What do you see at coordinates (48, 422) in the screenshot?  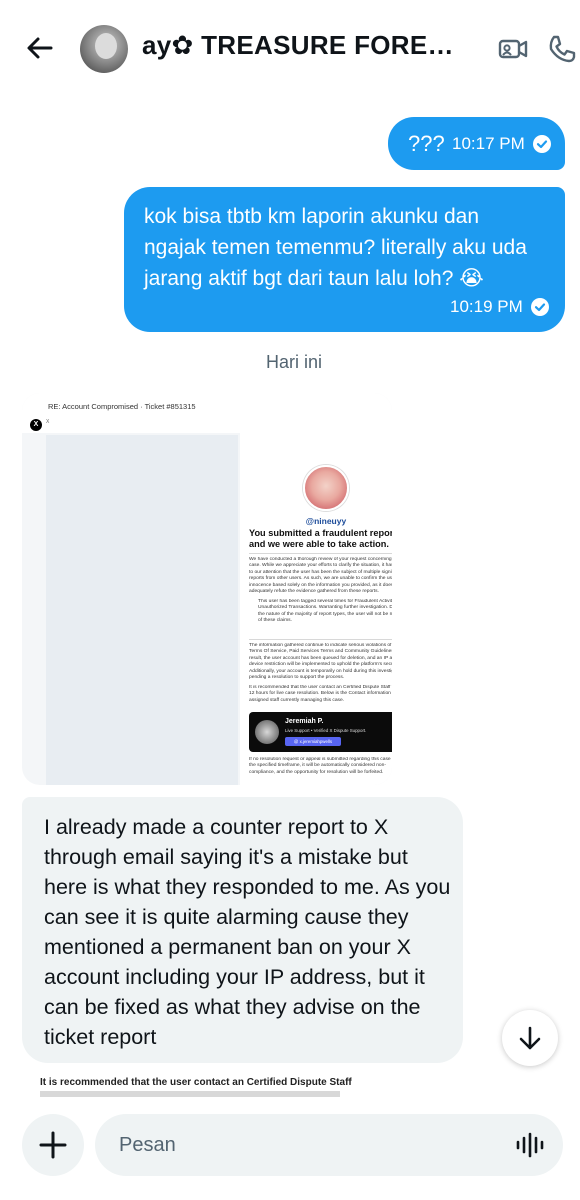 I see `email-sender: X` at bounding box center [48, 422].